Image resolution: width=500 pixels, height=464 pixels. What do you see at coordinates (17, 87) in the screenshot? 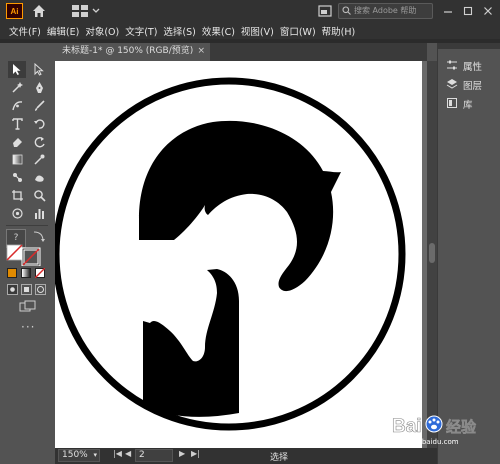
I see `magic-wand-tool-icon` at bounding box center [17, 87].